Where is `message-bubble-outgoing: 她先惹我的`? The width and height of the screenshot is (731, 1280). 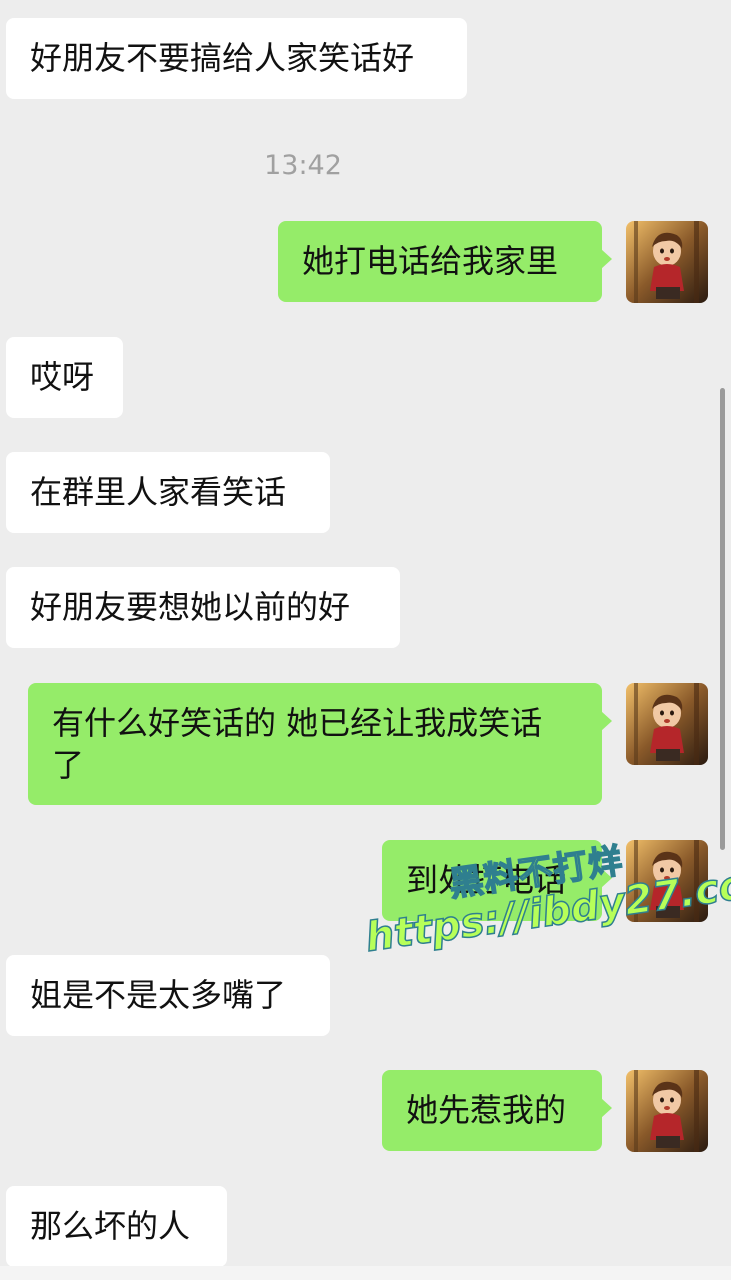
message-bubble-outgoing: 她先惹我的 is located at coordinates (497, 1110).